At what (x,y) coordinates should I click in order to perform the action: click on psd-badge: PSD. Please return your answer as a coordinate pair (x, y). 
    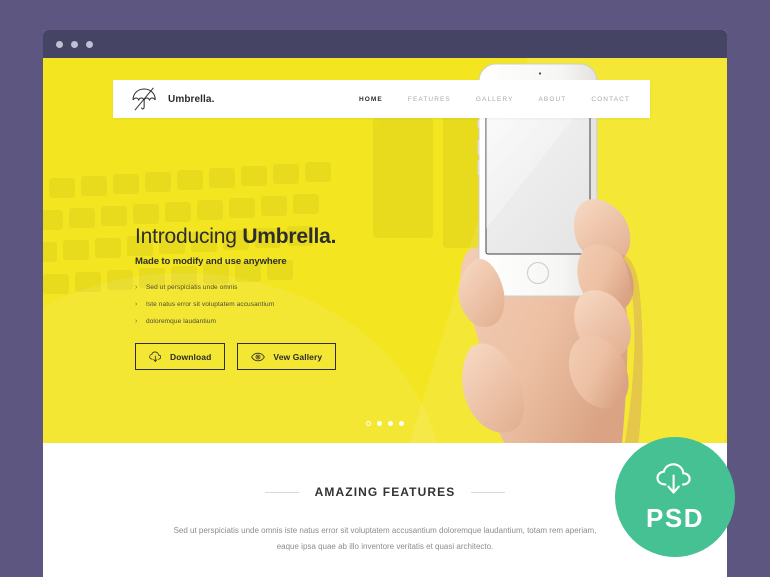
    Looking at the image, I should click on (675, 497).